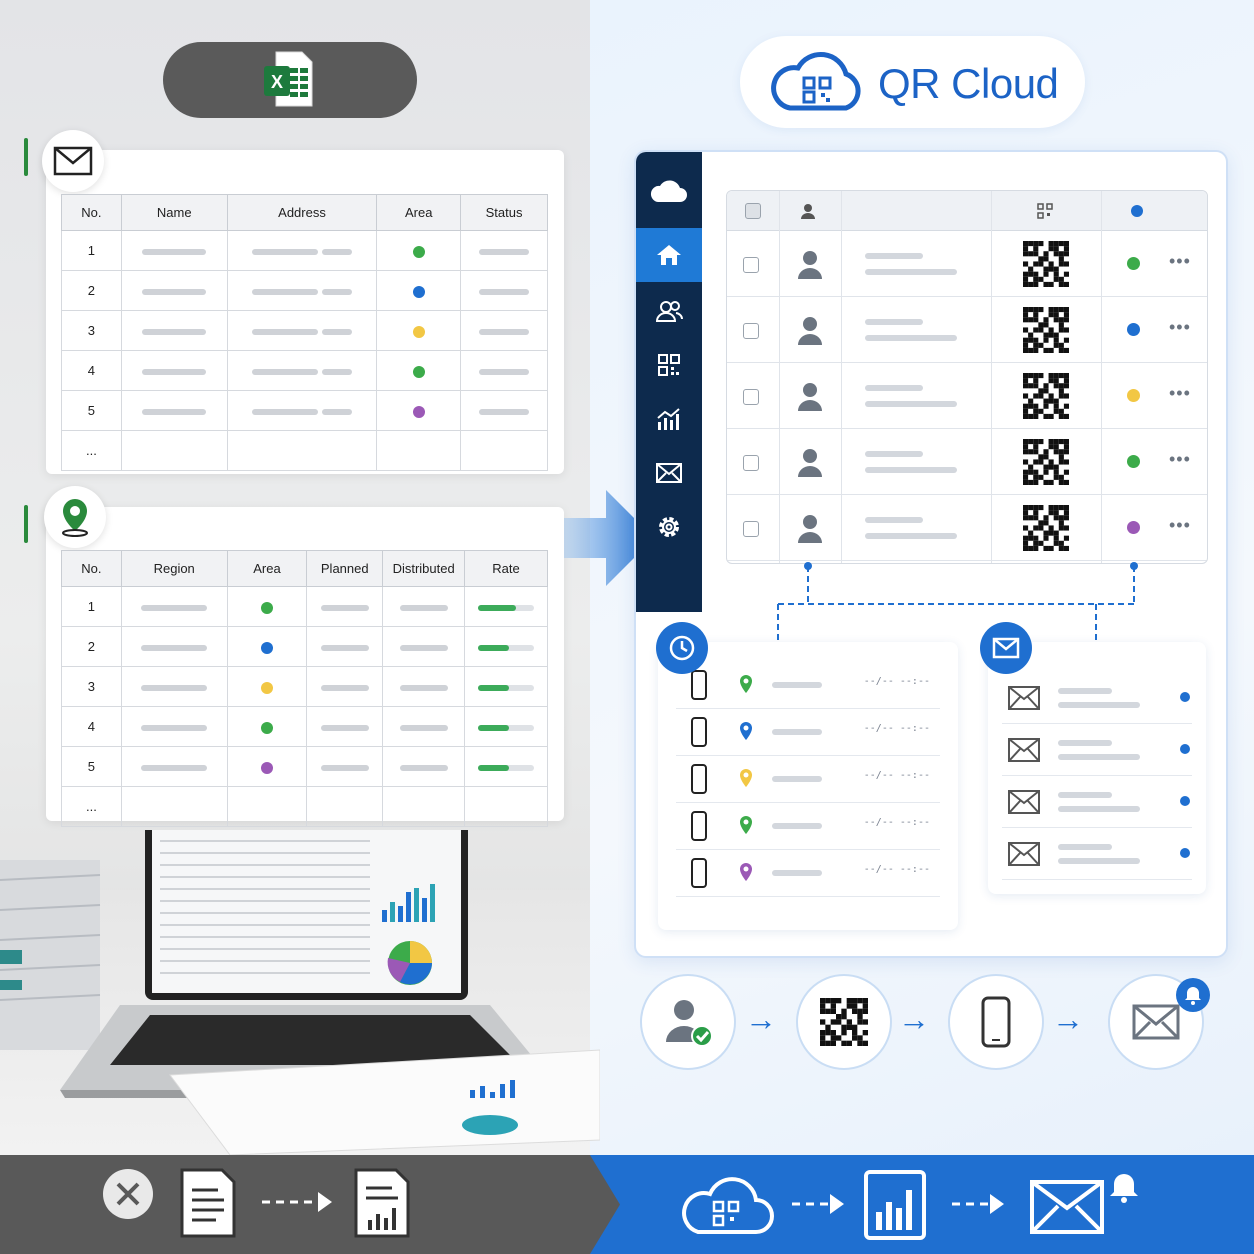 The height and width of the screenshot is (1254, 1254). Describe the element at coordinates (50, 955) in the screenshot. I see `paper-stack` at that location.